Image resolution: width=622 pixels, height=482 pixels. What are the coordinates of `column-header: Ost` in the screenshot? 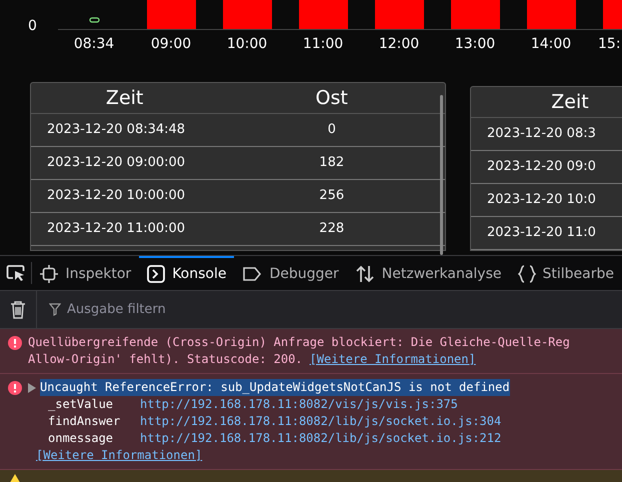 It's located at (331, 98).